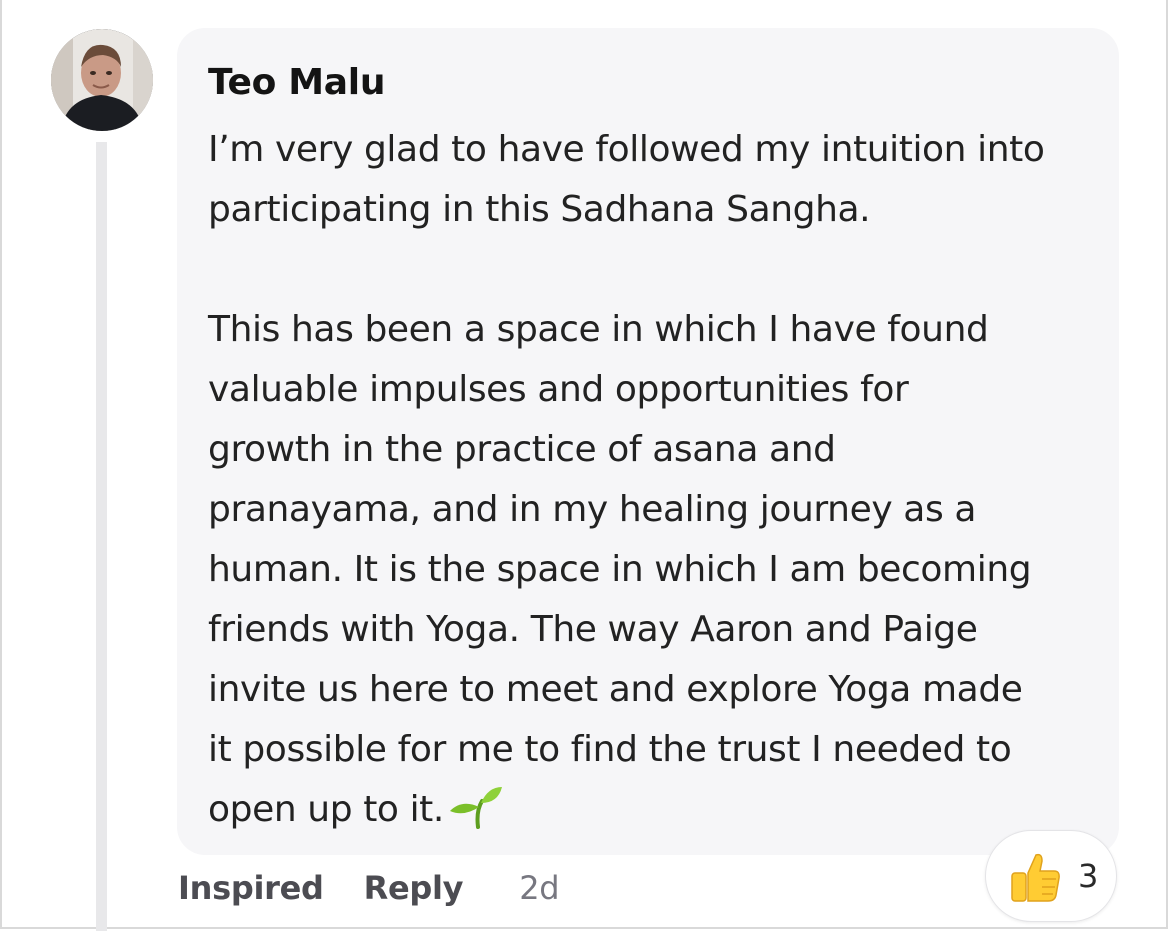 The image size is (1170, 931). I want to click on comment-actions: Inspired Reply 2d, so click(369, 888).